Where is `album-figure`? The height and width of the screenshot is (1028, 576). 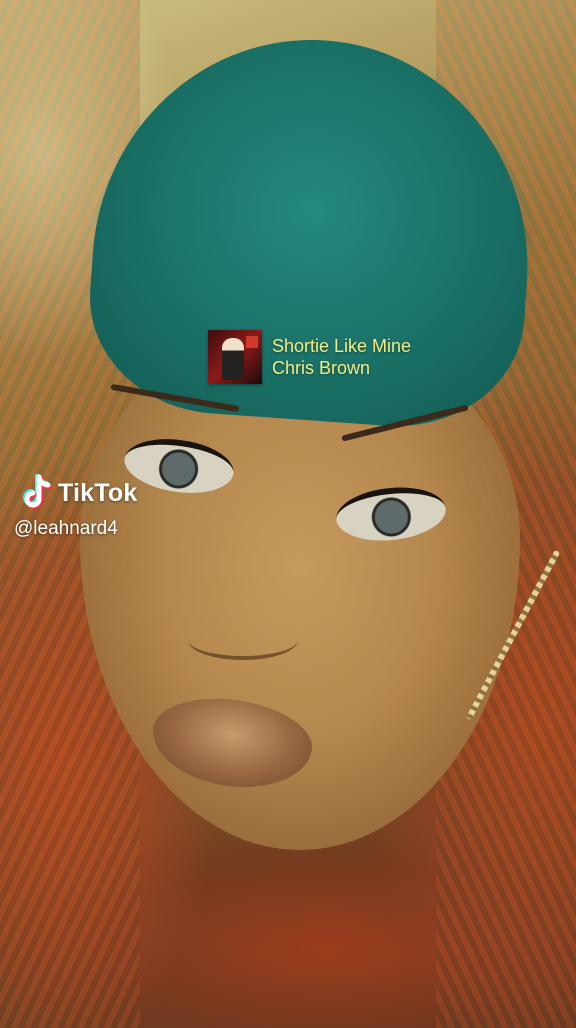 album-figure is located at coordinates (233, 359).